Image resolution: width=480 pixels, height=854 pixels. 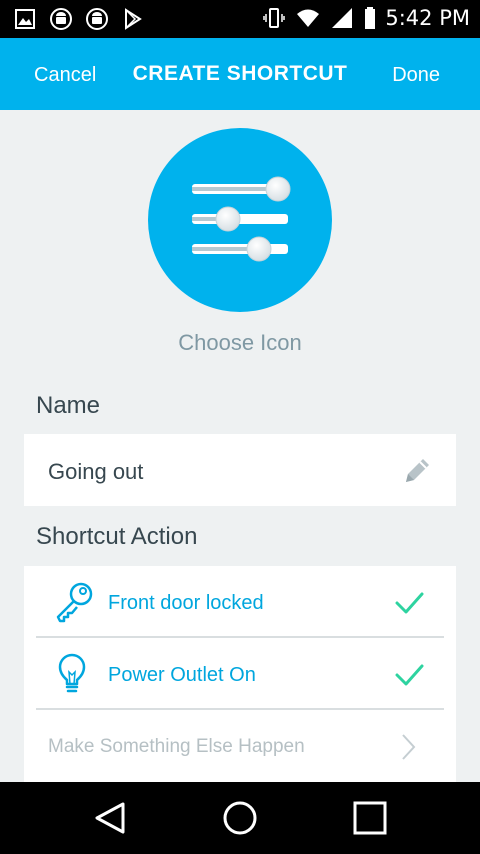 I want to click on recent-apps-icon, so click(x=370, y=818).